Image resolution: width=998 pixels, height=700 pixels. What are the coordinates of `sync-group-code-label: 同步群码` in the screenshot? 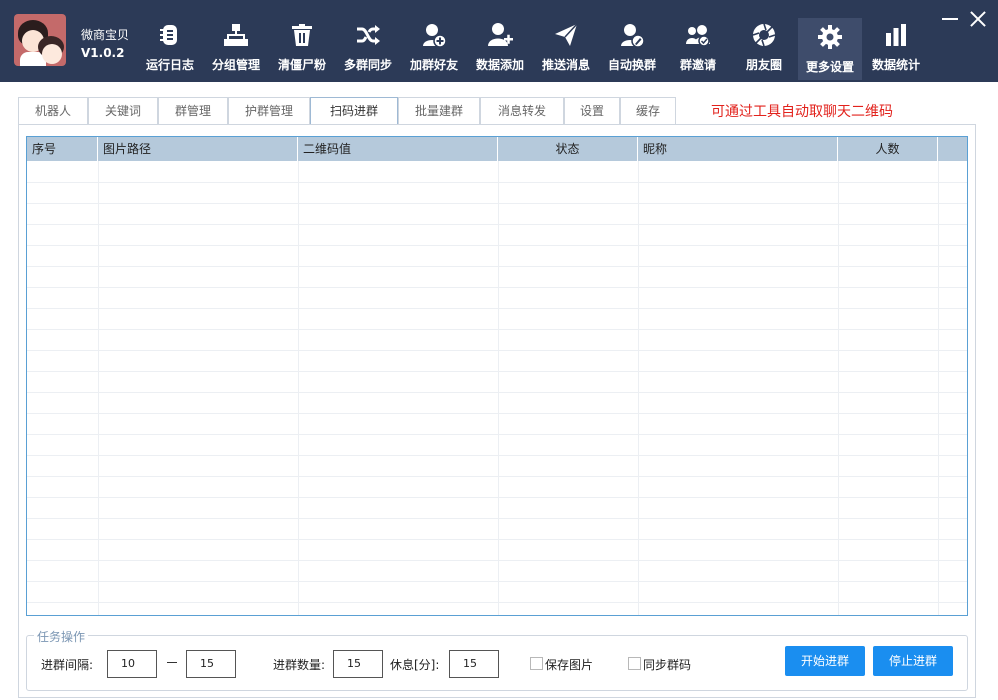 It's located at (667, 664).